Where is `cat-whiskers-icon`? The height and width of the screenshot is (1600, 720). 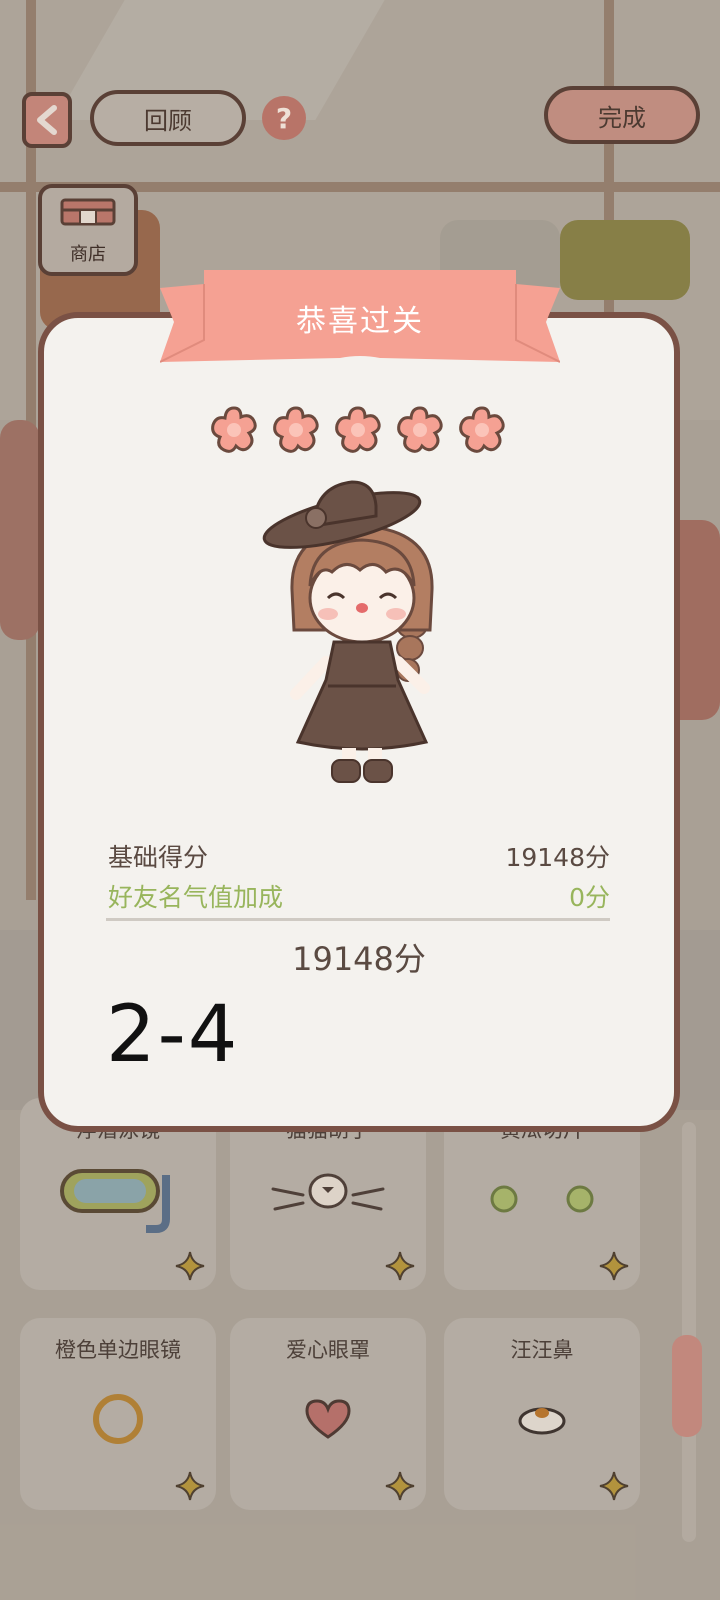
cat-whiskers-icon is located at coordinates (328, 1192).